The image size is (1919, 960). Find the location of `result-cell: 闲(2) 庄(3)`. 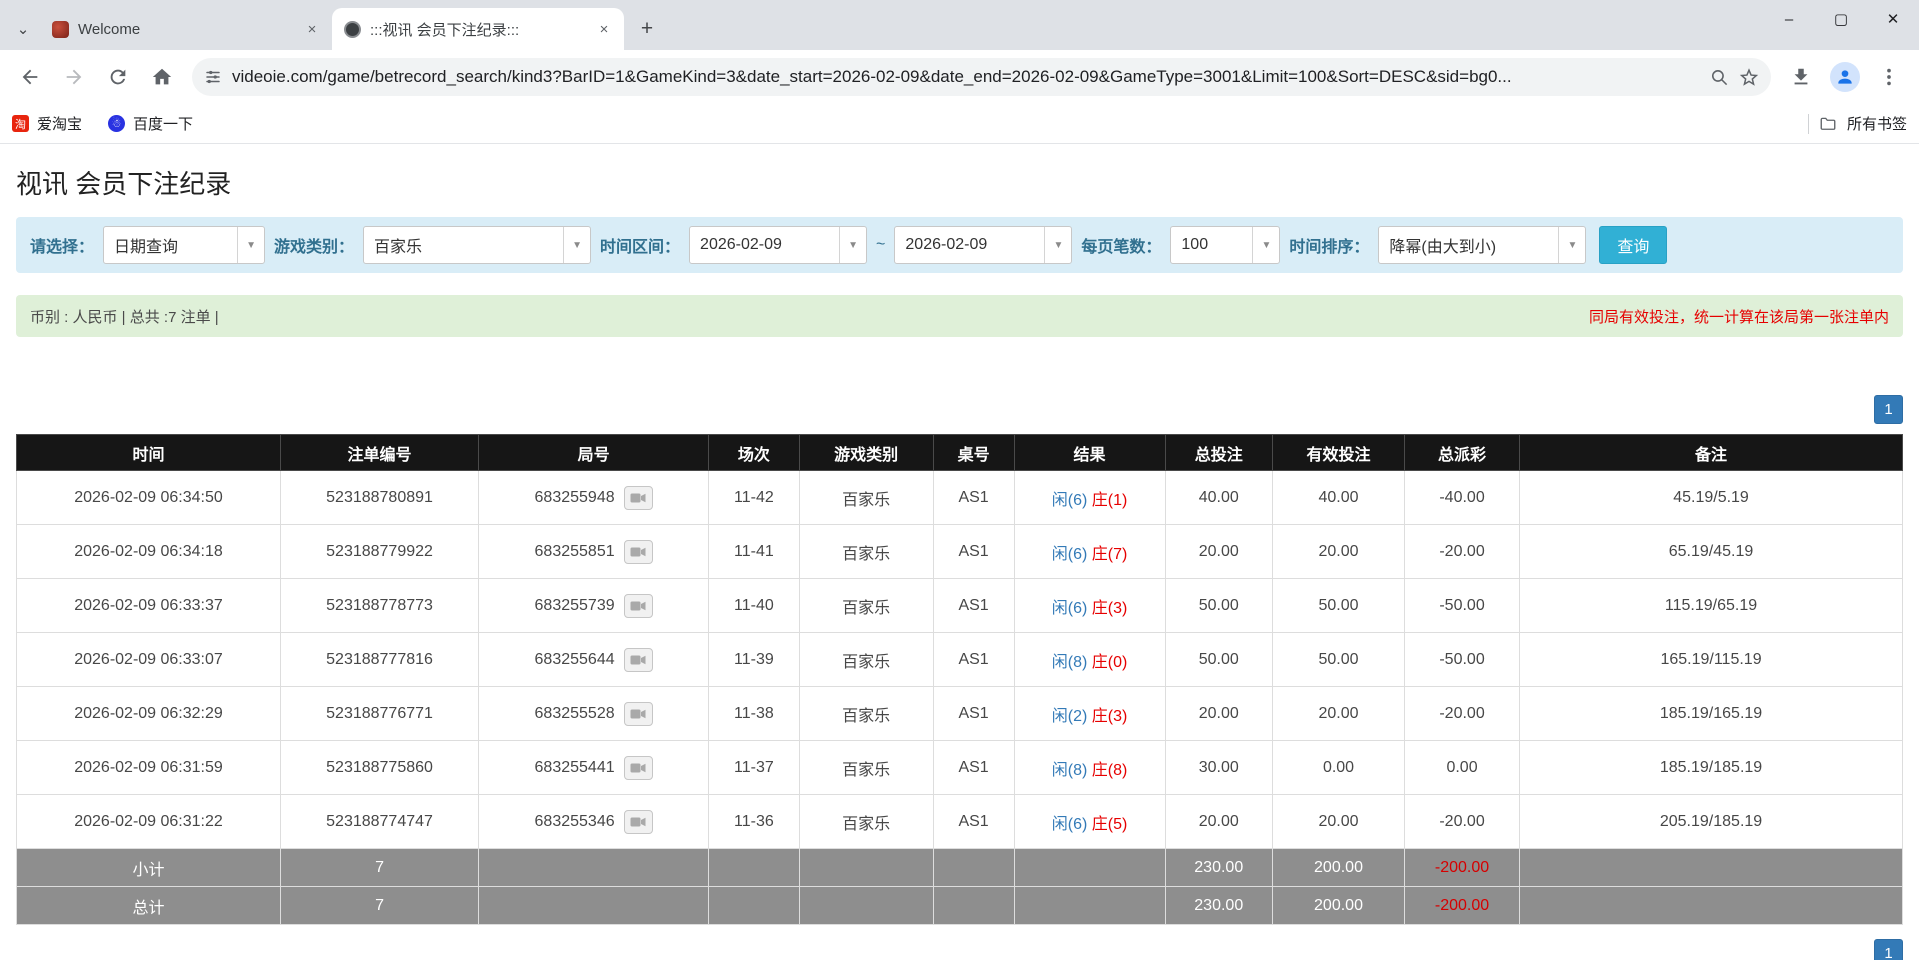

result-cell: 闲(2) 庄(3) is located at coordinates (1089, 713).